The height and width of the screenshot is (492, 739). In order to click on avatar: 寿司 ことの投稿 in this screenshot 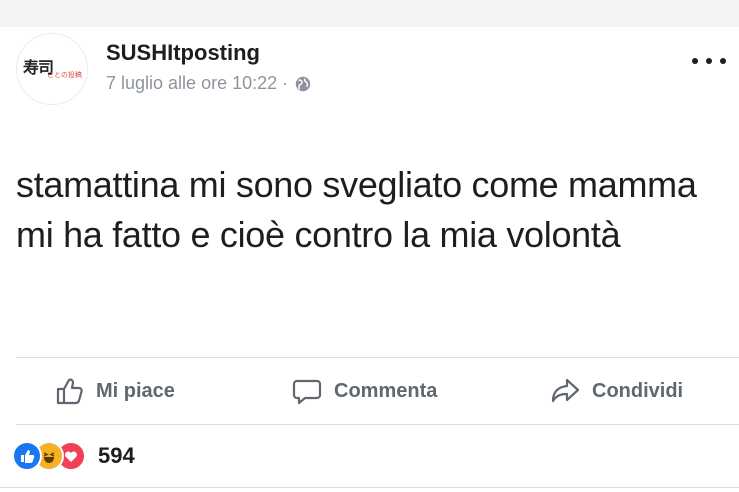, I will do `click(52, 69)`.